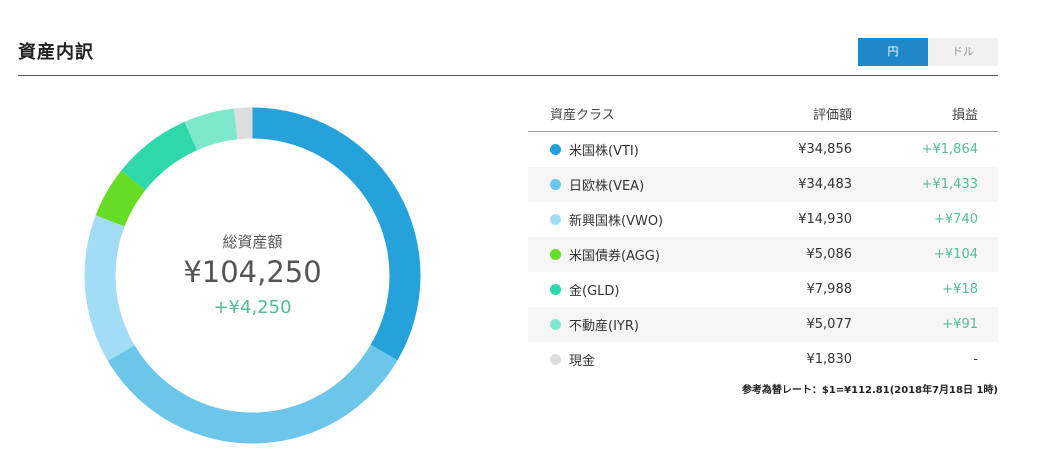  I want to click on total-gain-value: +¥4,250, so click(252, 307).